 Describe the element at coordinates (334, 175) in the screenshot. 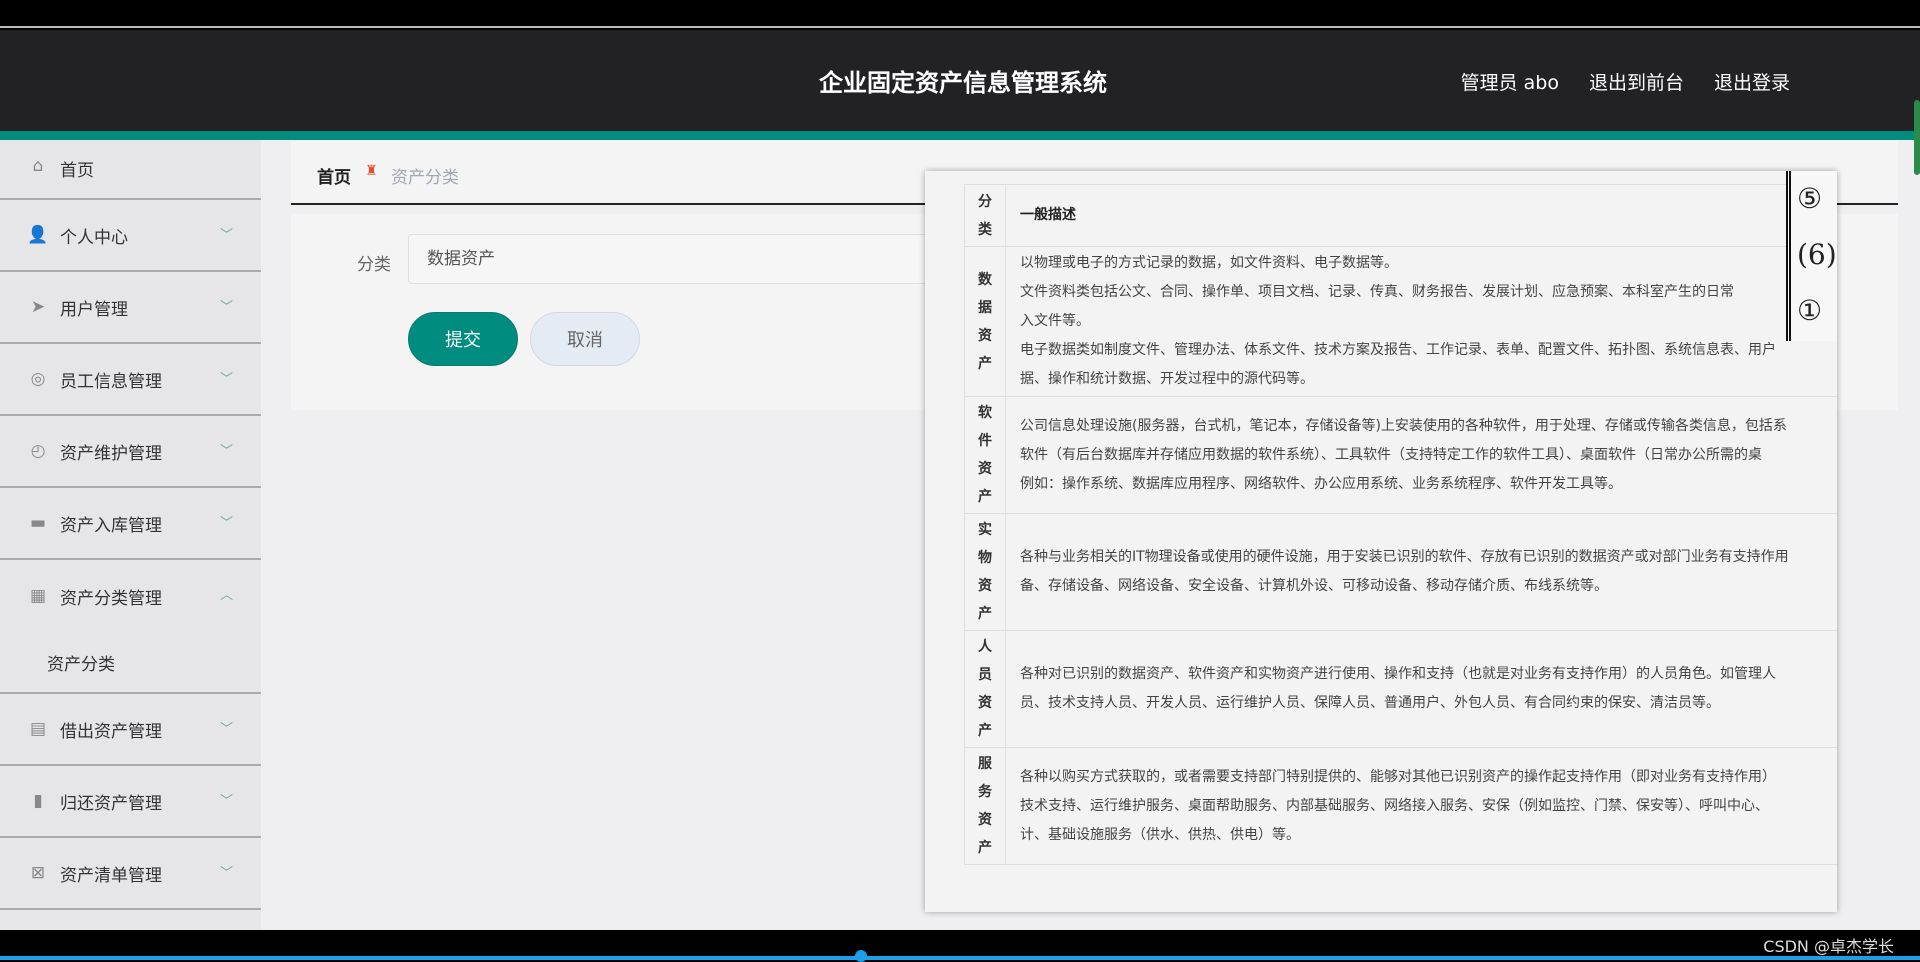

I see `breadcrumb-home: 首页` at that location.